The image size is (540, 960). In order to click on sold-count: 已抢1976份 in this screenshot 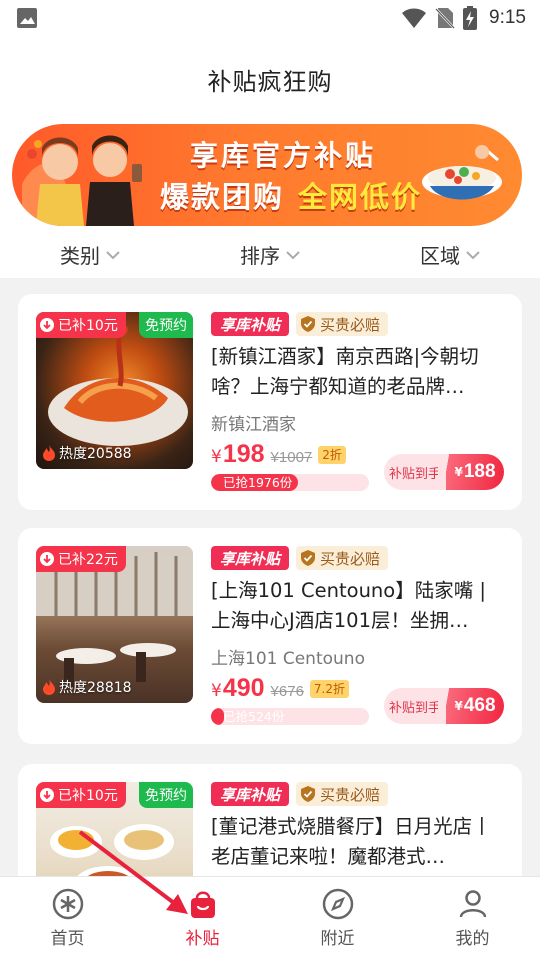, I will do `click(258, 482)`.